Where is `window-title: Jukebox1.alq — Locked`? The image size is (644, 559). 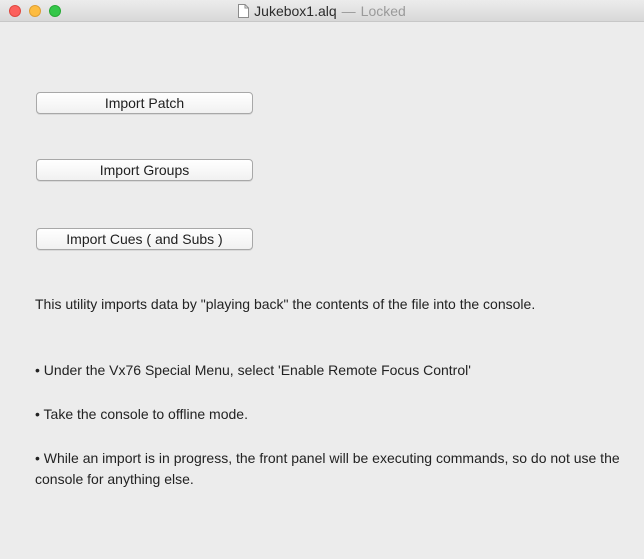 window-title: Jukebox1.alq — Locked is located at coordinates (322, 11).